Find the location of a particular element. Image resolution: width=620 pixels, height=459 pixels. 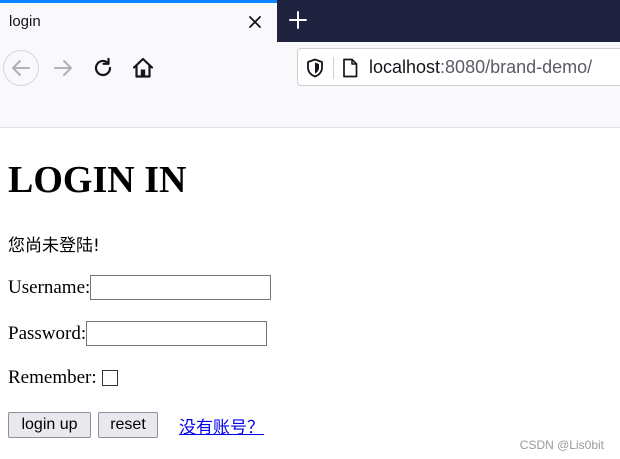

home-icon is located at coordinates (143, 68).